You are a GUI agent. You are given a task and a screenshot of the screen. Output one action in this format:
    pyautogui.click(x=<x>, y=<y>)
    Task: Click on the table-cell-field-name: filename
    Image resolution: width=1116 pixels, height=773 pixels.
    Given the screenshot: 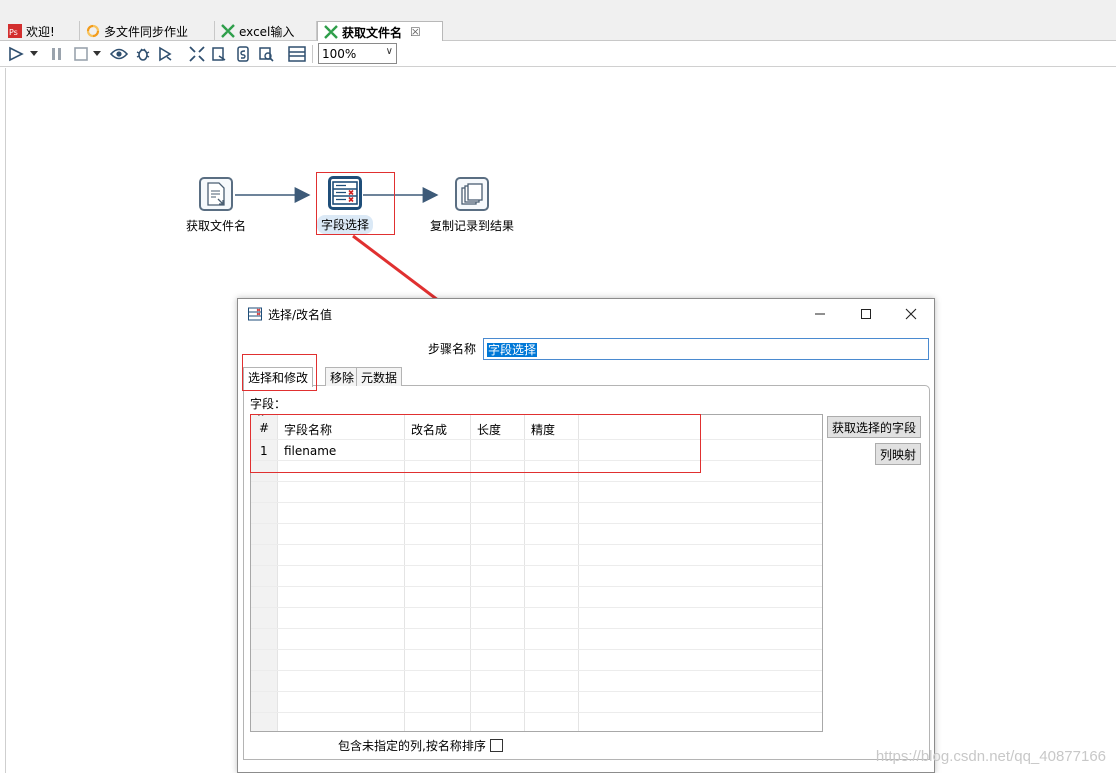 What is the action you would take?
    pyautogui.click(x=310, y=451)
    